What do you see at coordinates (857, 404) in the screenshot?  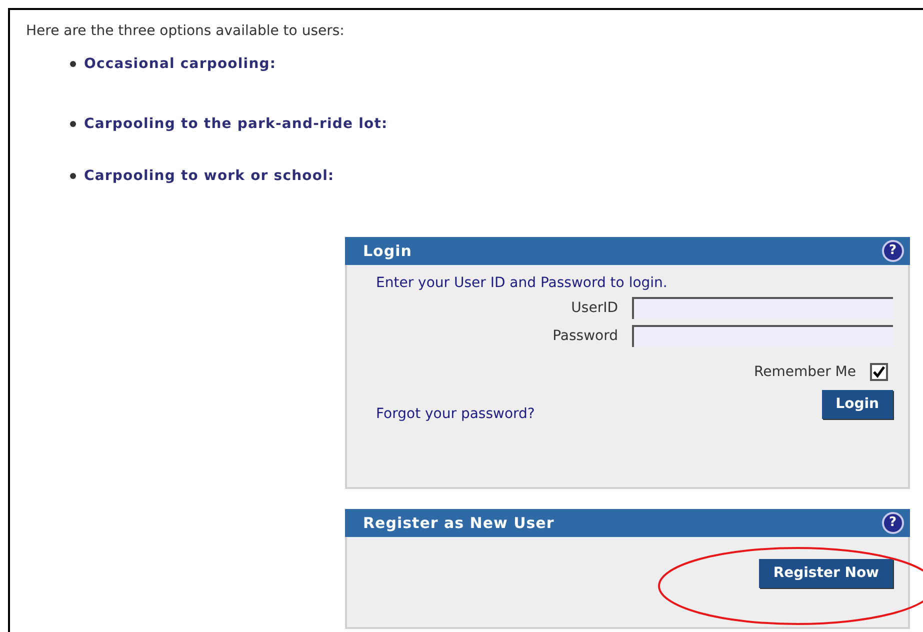 I see `login-button: Login` at bounding box center [857, 404].